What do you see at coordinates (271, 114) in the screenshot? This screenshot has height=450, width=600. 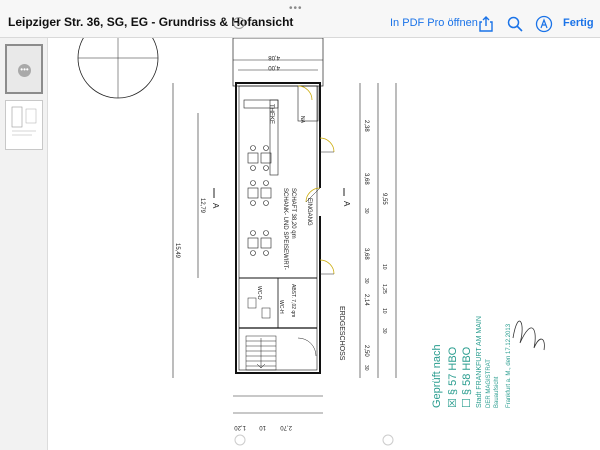 I see `counter-label: THEKE` at bounding box center [271, 114].